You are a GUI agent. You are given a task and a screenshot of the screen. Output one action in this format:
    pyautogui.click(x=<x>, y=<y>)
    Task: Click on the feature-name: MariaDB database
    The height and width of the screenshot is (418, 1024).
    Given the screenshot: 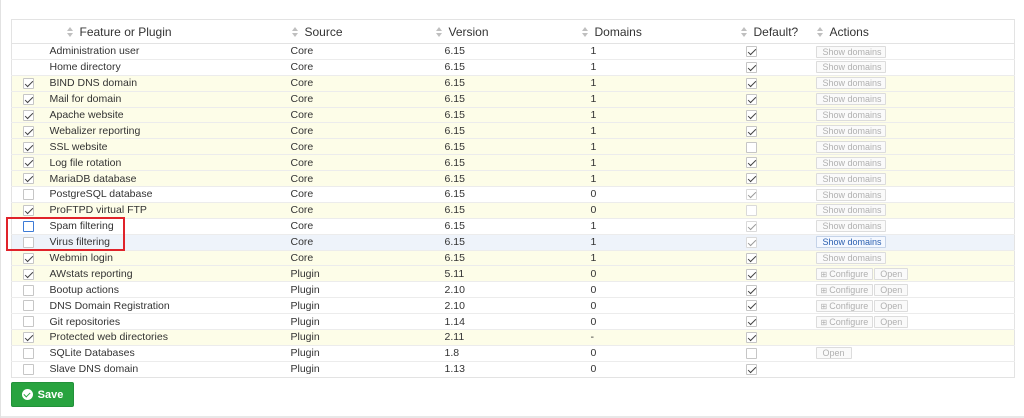 What is the action you would take?
    pyautogui.click(x=168, y=178)
    